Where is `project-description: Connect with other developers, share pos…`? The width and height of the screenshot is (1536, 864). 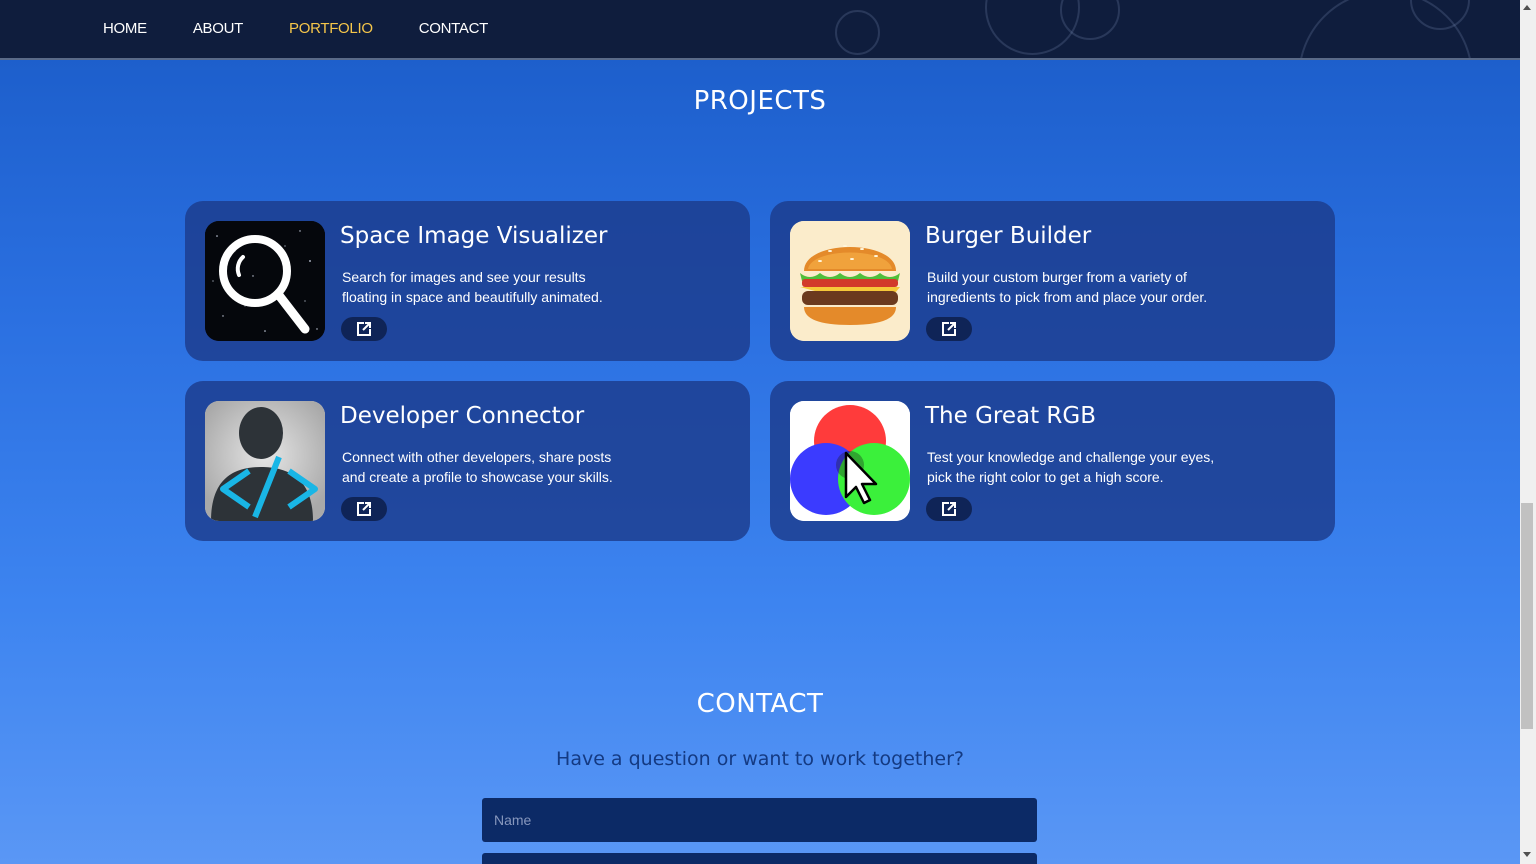 project-description: Connect with other developers, share pos… is located at coordinates (492, 467).